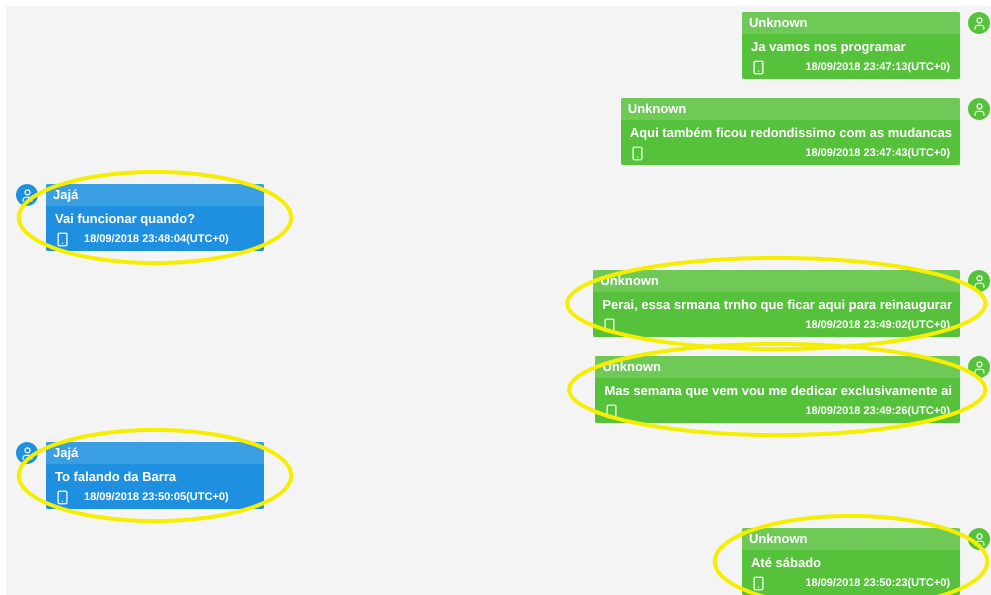 This screenshot has height=595, width=991. I want to click on message-text: Até sábado, so click(786, 563).